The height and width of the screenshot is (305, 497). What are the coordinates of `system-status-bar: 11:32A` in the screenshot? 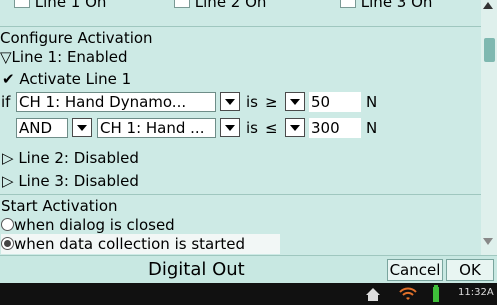 It's located at (248, 294).